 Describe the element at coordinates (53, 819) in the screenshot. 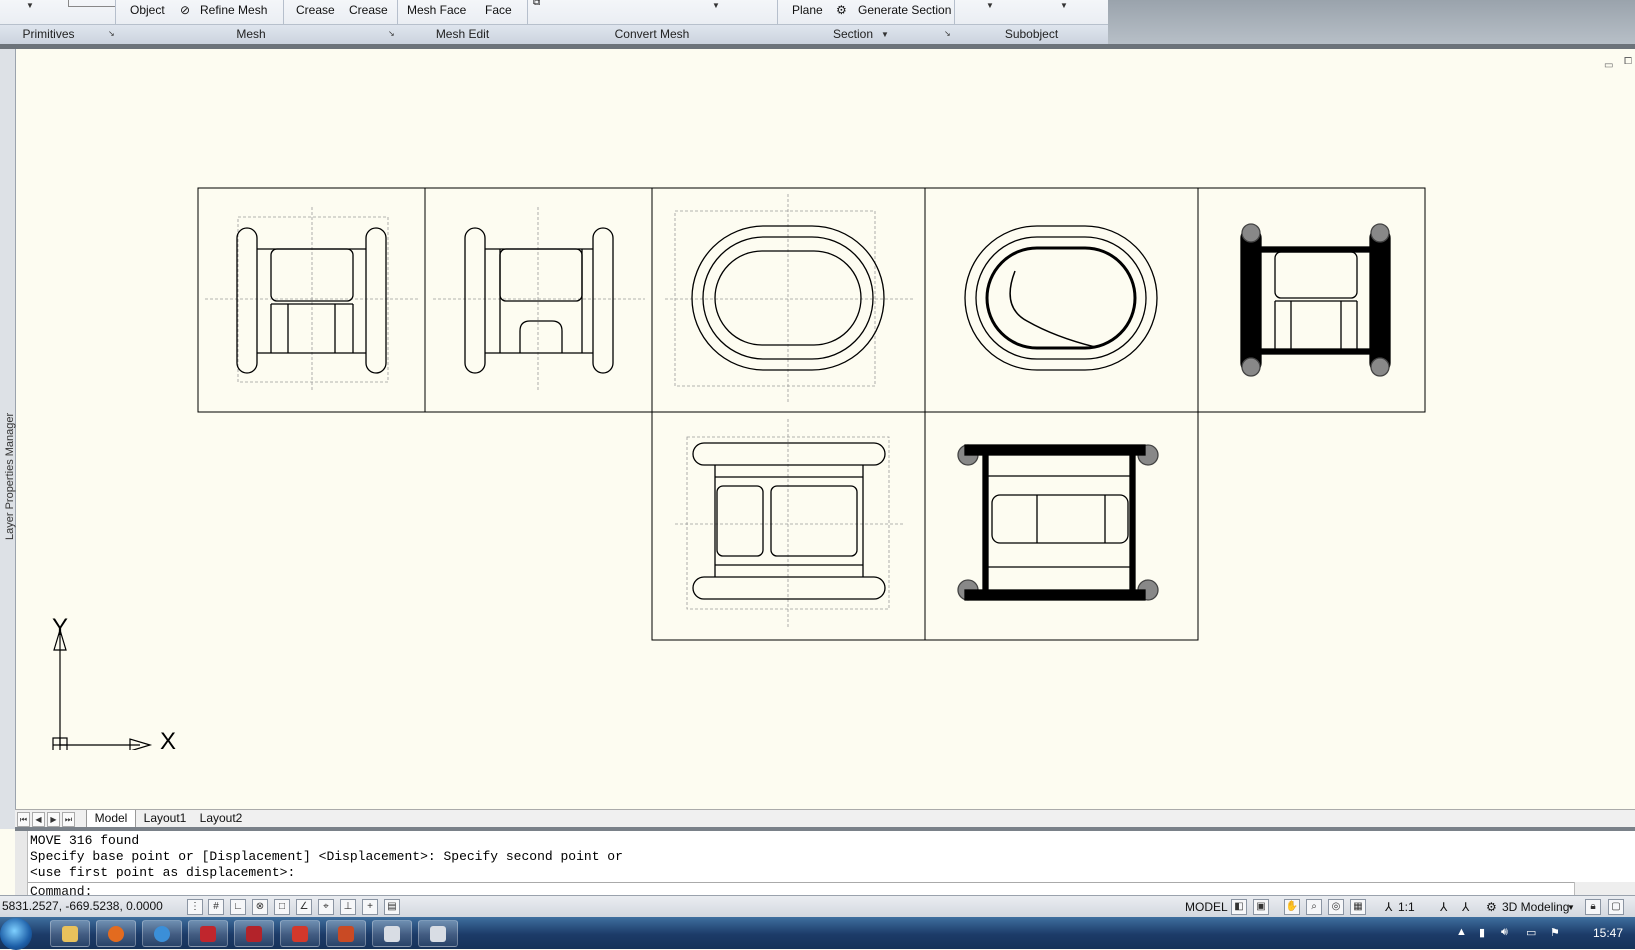

I see `next-tab-icon: ▶` at that location.